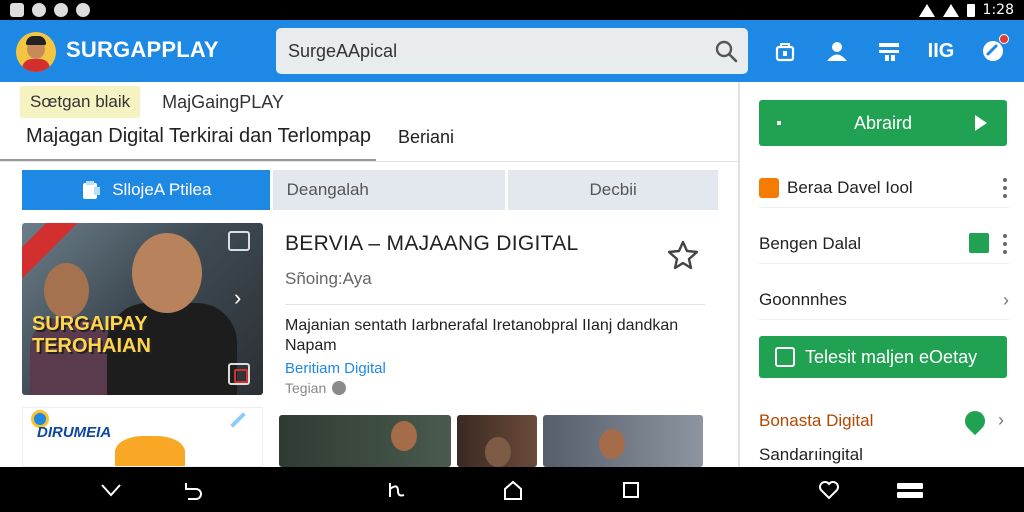 This screenshot has width=1024, height=512. Describe the element at coordinates (335, 368) in the screenshot. I see `card-category-link: Beritiam Digital` at that location.